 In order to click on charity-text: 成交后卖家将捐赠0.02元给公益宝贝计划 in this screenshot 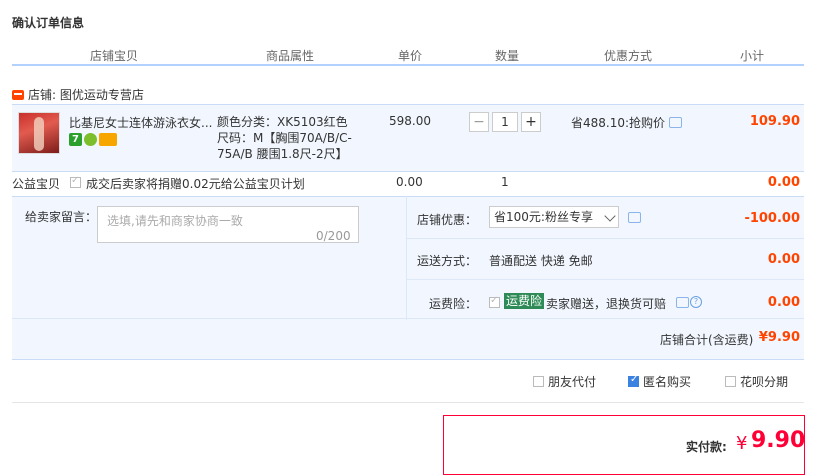, I will do `click(195, 184)`.